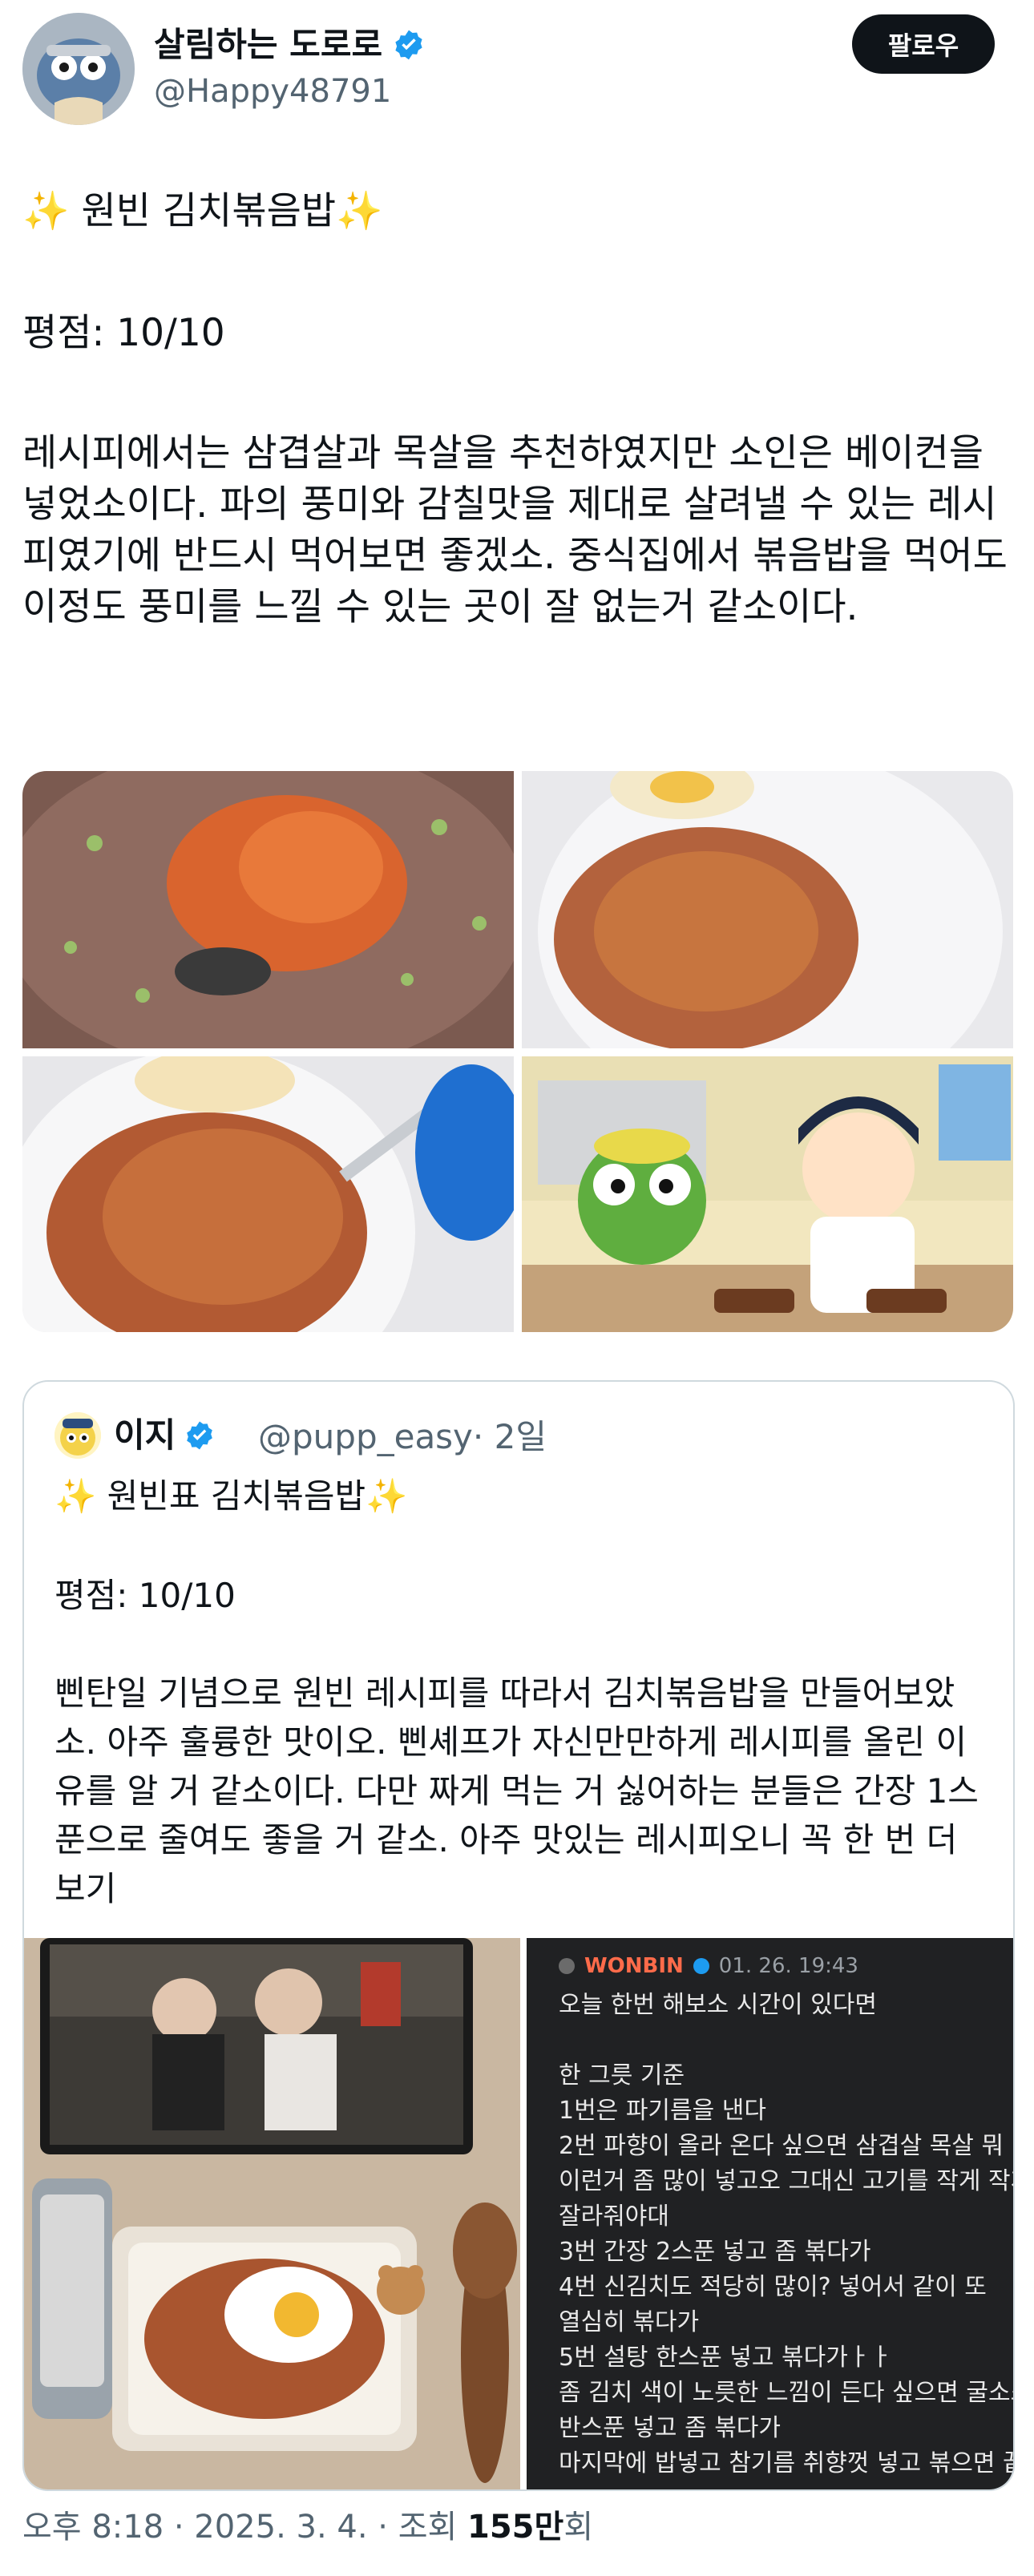  What do you see at coordinates (78, 1435) in the screenshot?
I see `quote-author-avatar` at bounding box center [78, 1435].